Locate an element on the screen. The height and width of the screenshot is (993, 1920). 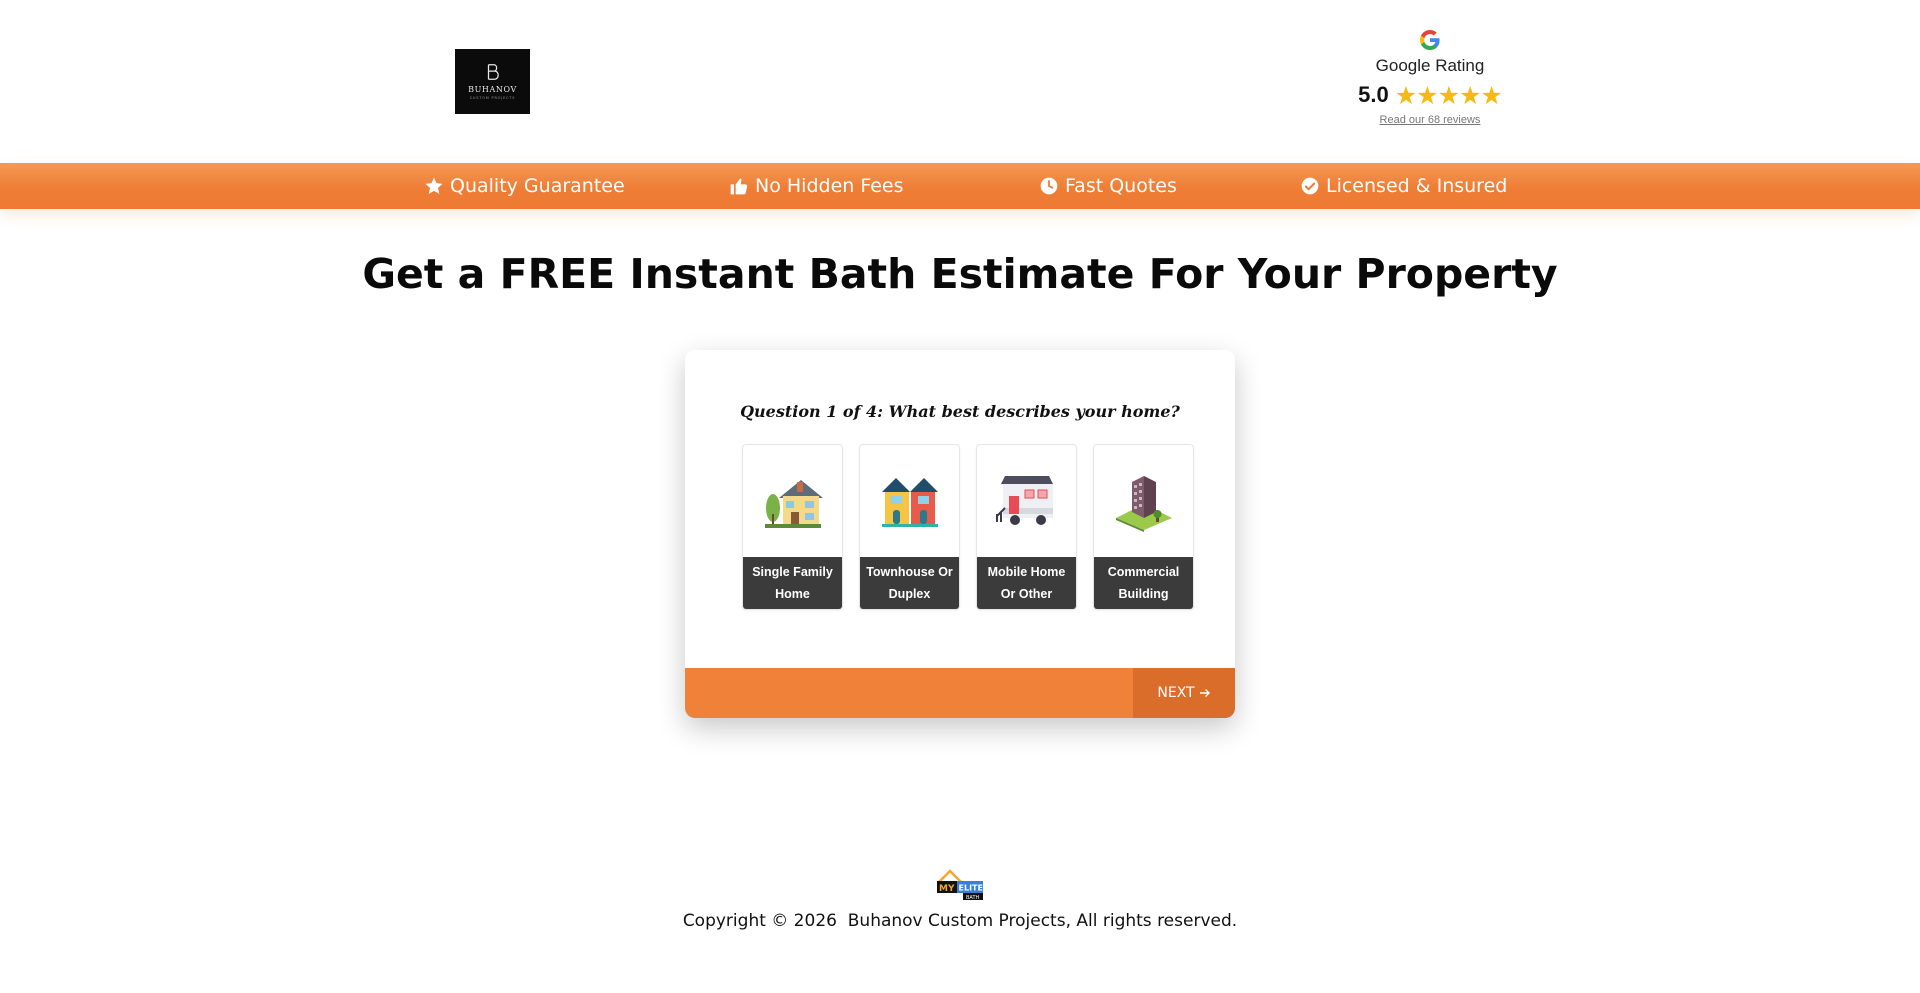
star-icon is located at coordinates (434, 185).